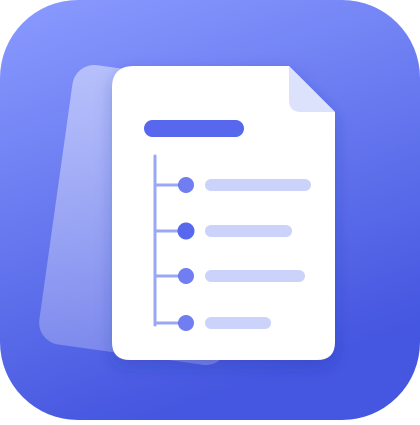 The height and width of the screenshot is (425, 420). Describe the element at coordinates (194, 128) in the screenshot. I see `document-title-bar` at that location.